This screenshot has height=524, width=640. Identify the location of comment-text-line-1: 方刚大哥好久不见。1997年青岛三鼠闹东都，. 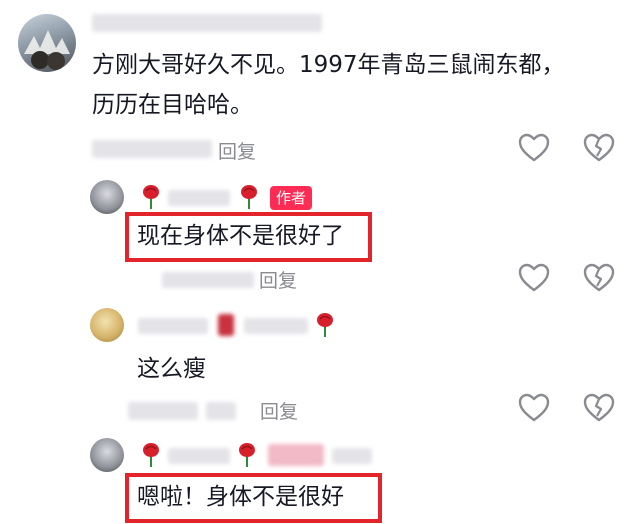
(328, 65).